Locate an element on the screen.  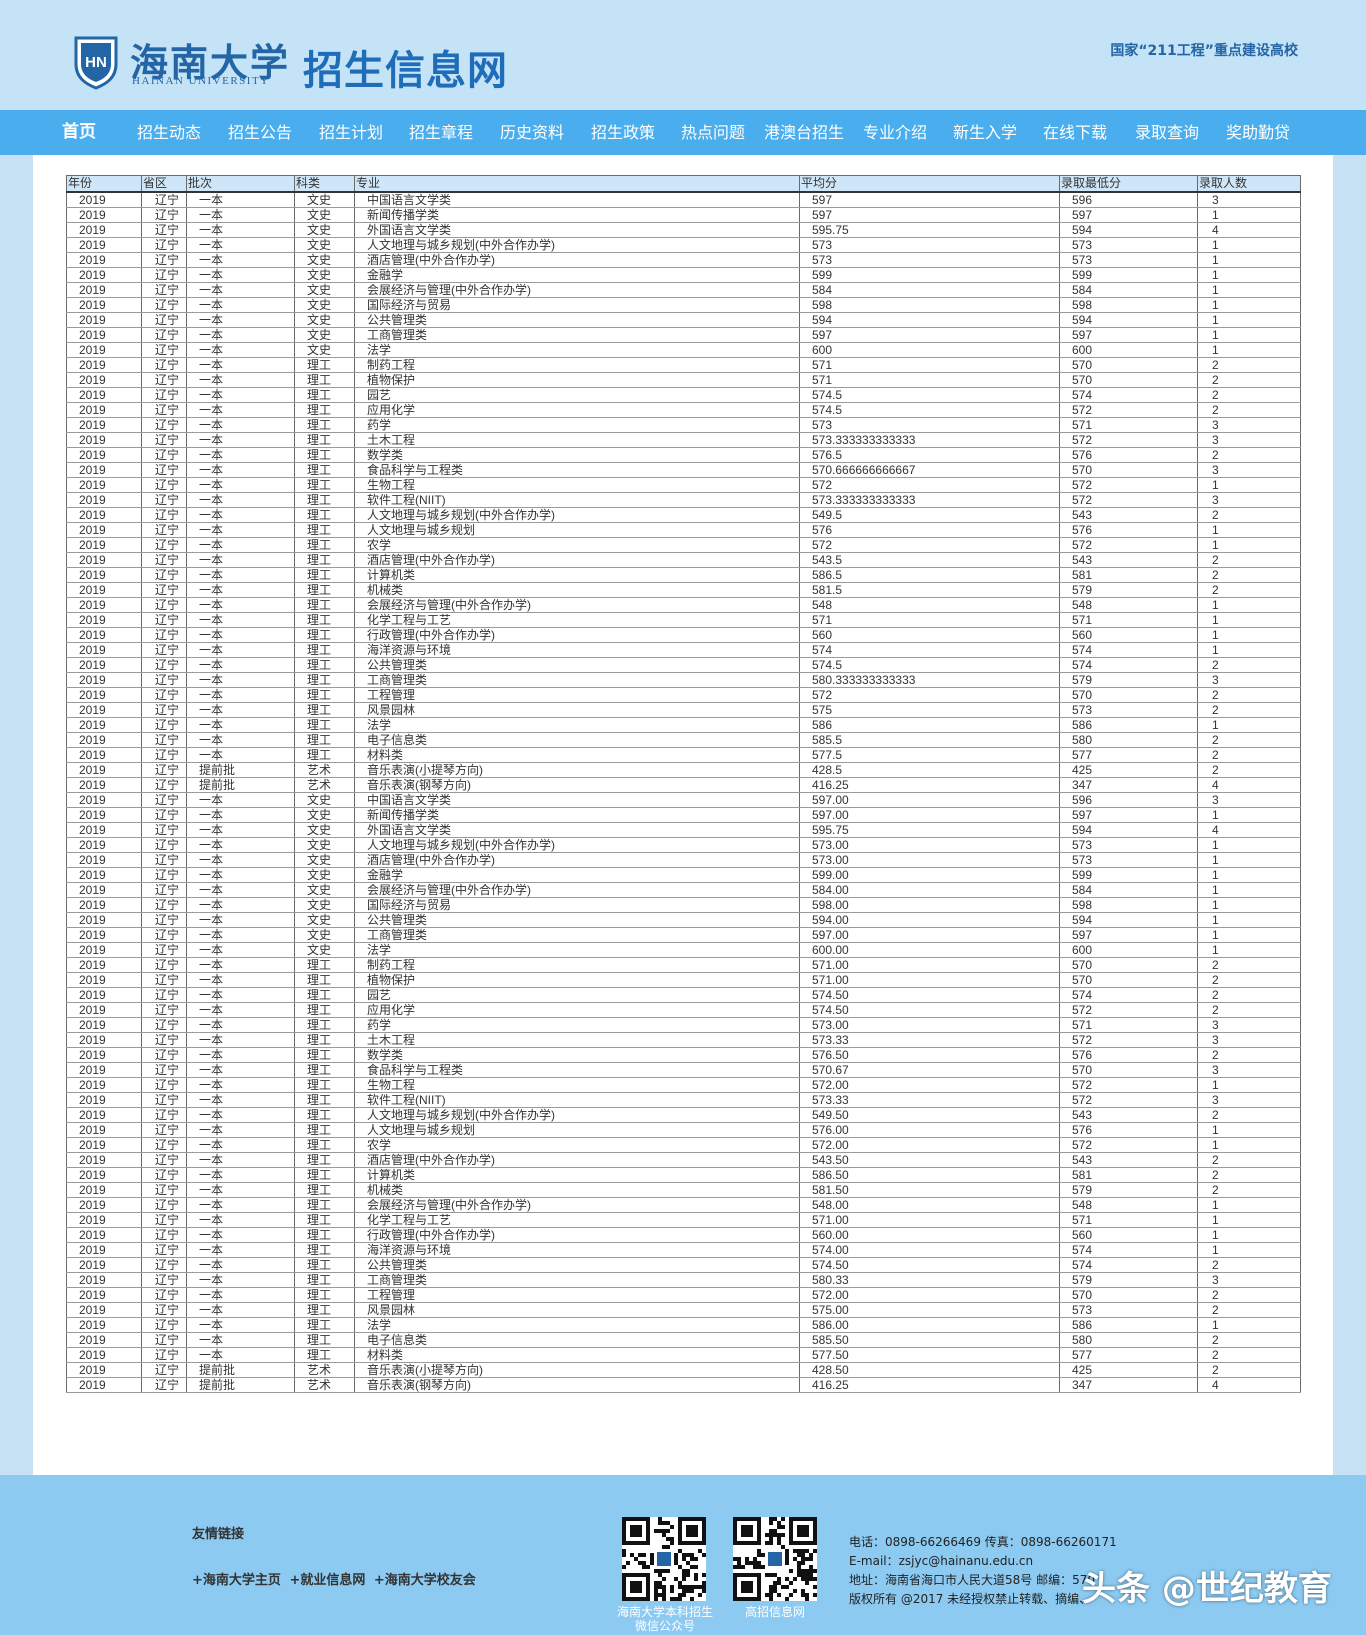
cell-average-score: 574.50 is located at coordinates (929, 995).